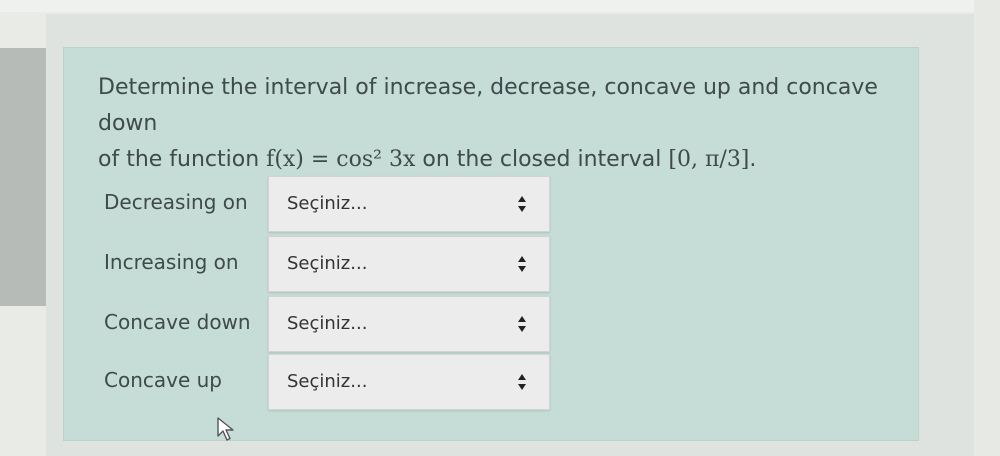 Image resolution: width=1000 pixels, height=456 pixels. What do you see at coordinates (341, 159) in the screenshot?
I see `function-formula: f(x) = cos² 3x` at bounding box center [341, 159].